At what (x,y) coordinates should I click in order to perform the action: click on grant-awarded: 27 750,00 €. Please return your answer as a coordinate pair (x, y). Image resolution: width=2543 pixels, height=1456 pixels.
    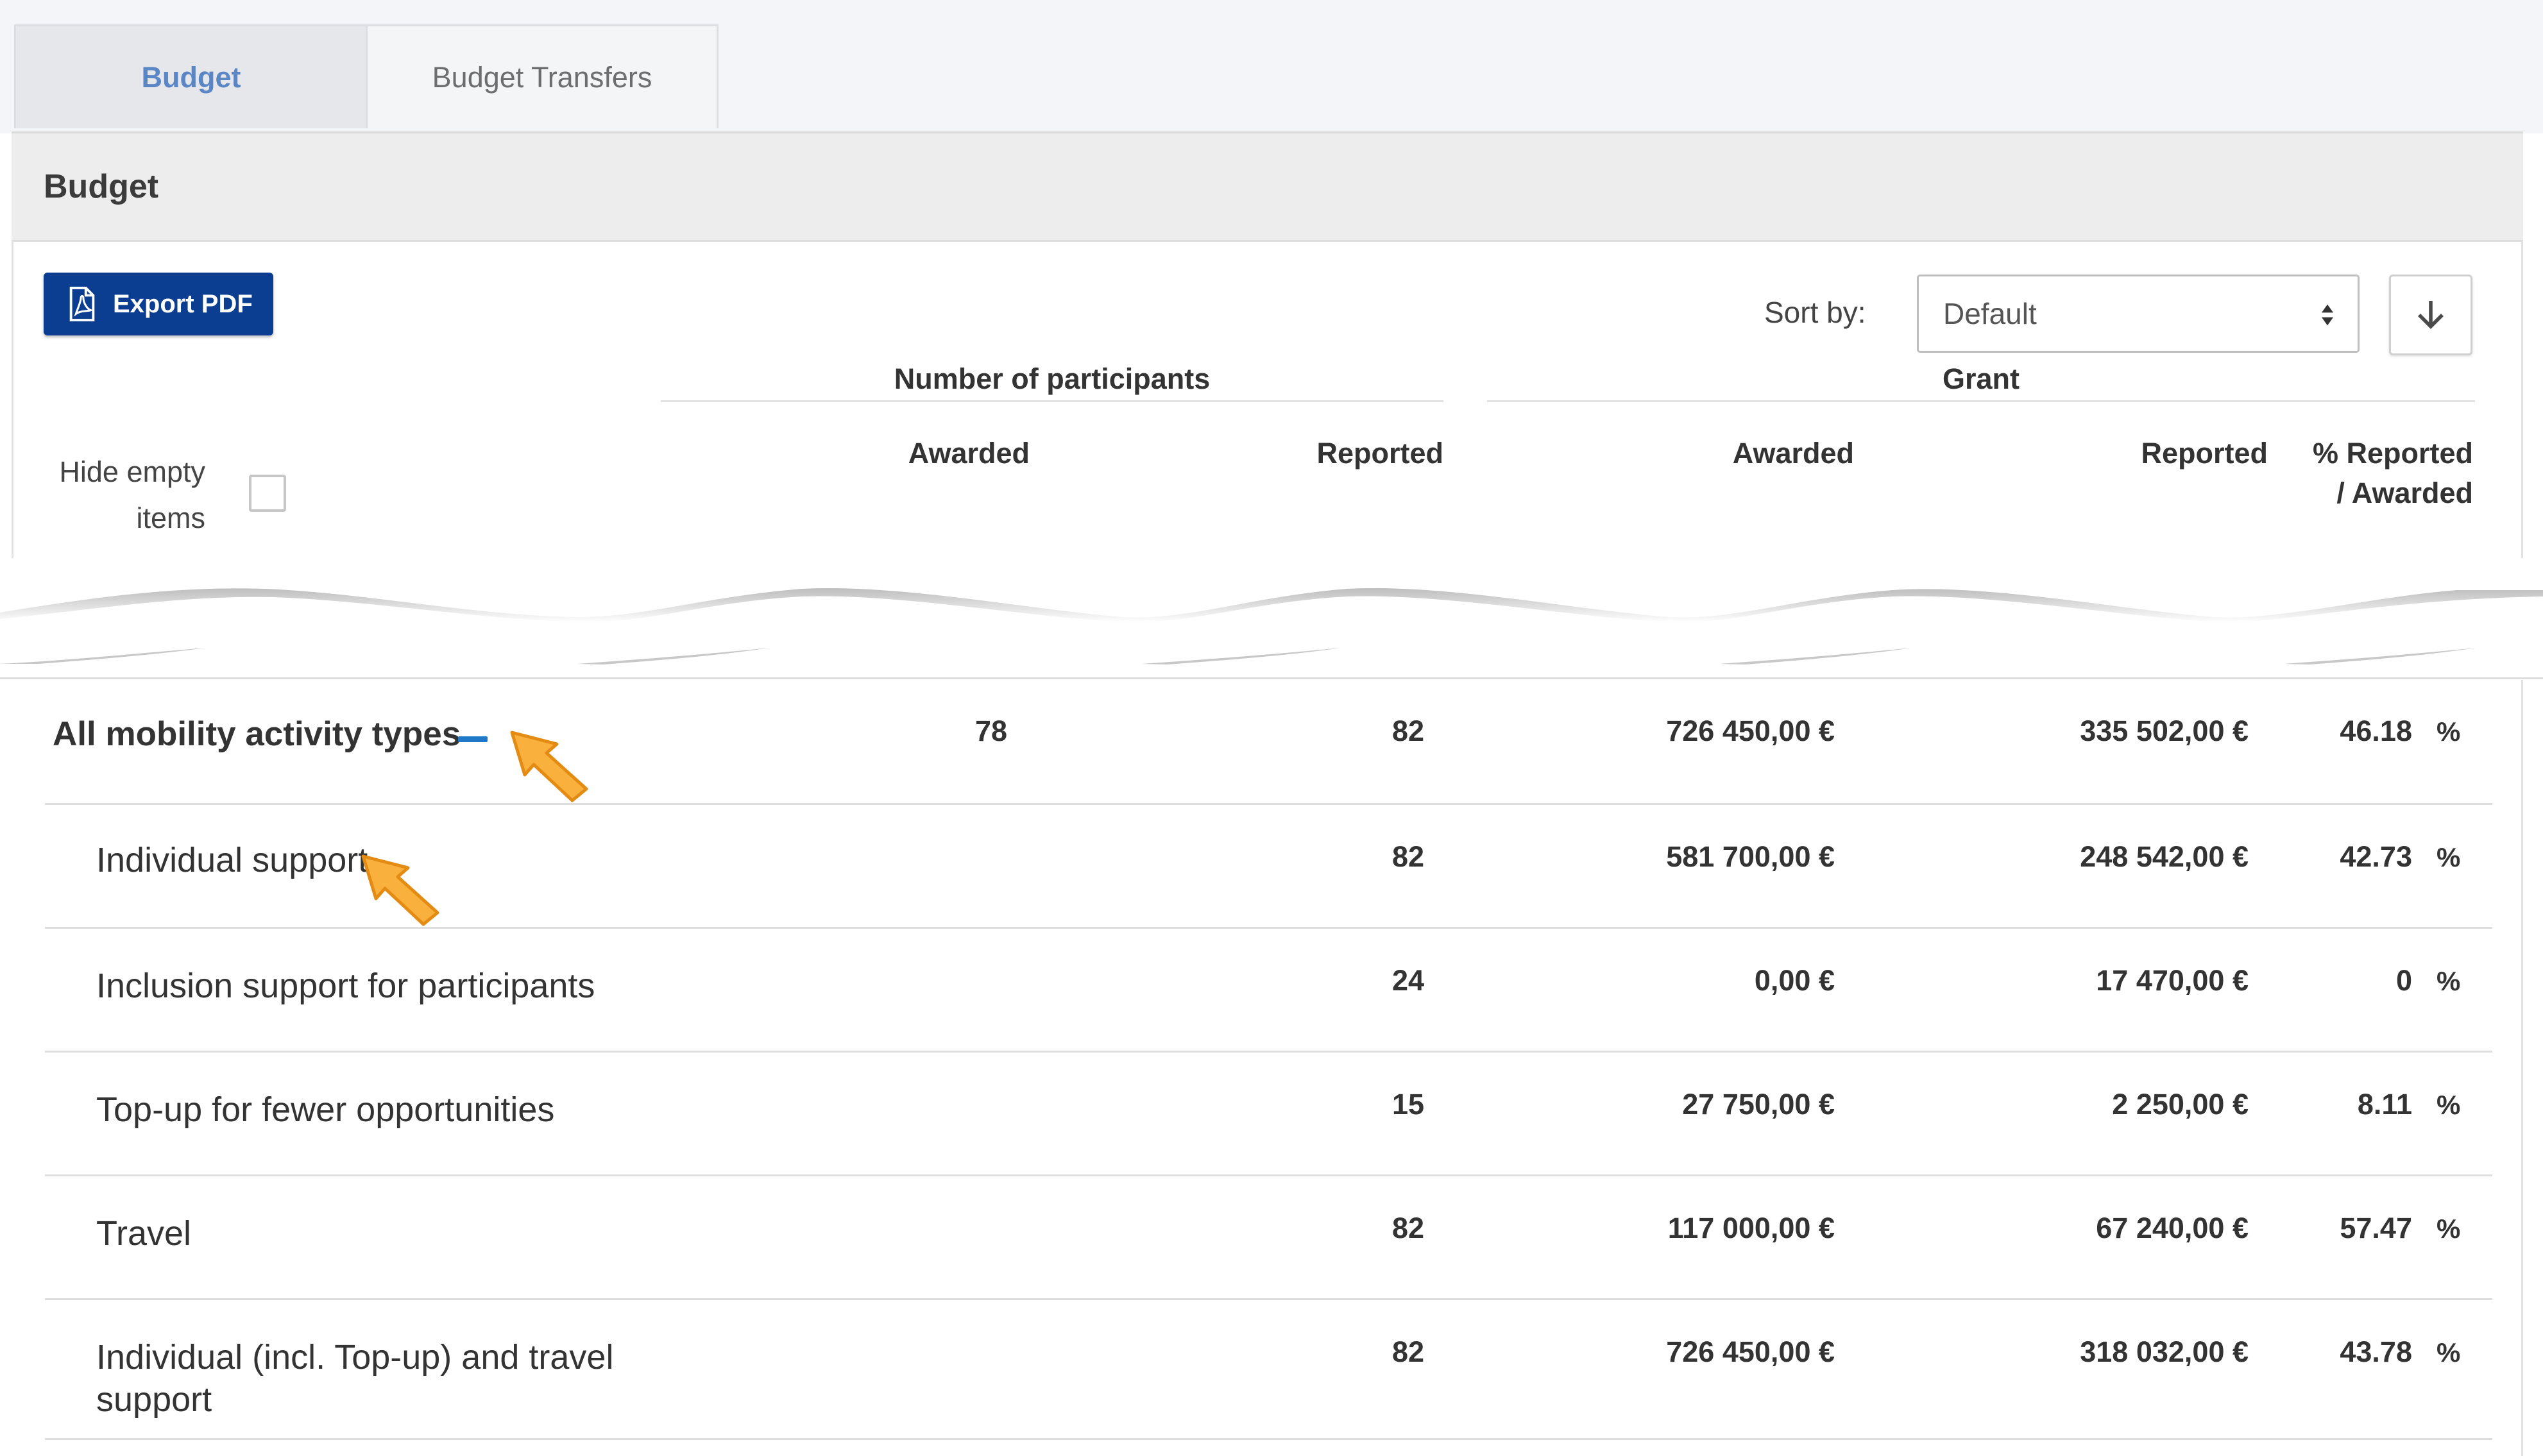
    Looking at the image, I should click on (1758, 1104).